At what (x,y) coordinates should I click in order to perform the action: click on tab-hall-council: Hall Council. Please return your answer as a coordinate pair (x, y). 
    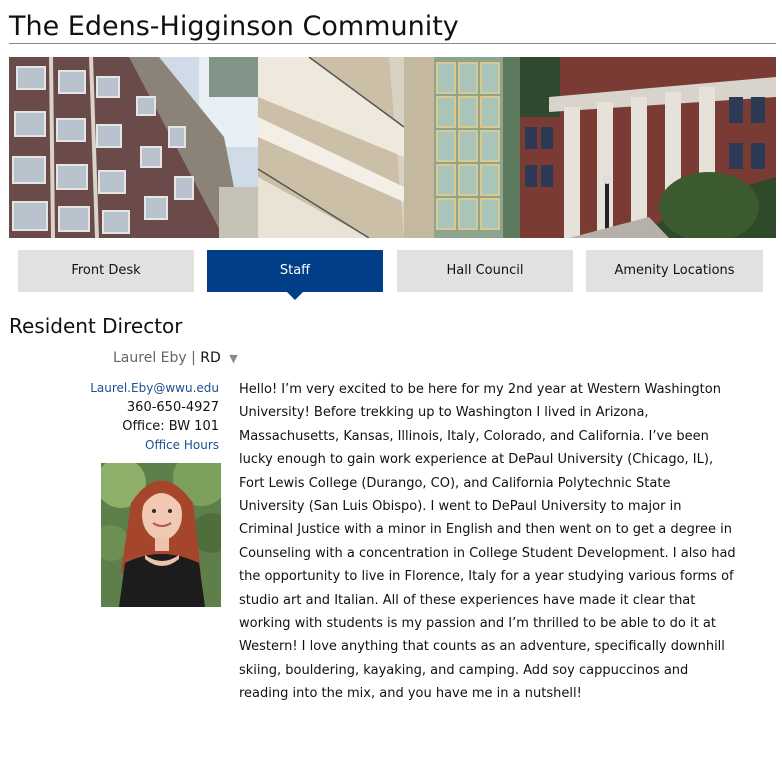
    Looking at the image, I should click on (485, 271).